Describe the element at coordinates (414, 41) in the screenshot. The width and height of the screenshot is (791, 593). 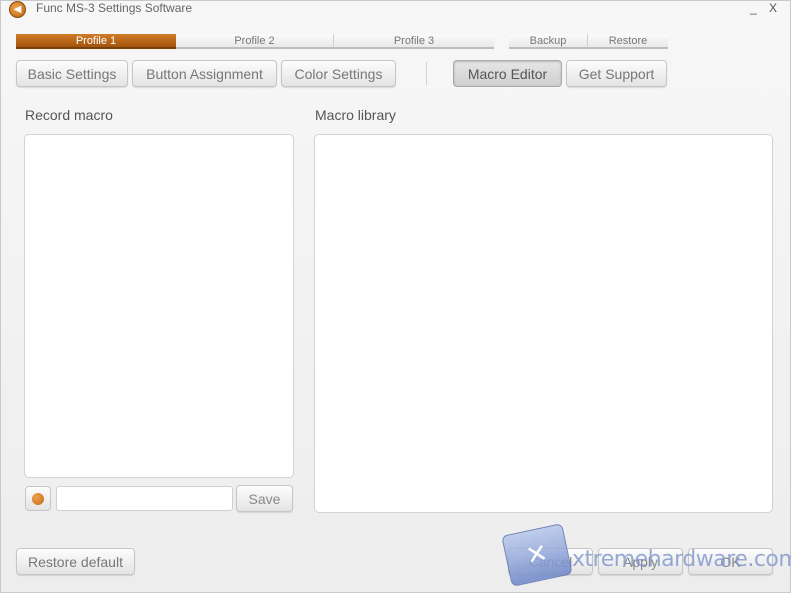
I see `tab-profile-3: Profile 3` at that location.